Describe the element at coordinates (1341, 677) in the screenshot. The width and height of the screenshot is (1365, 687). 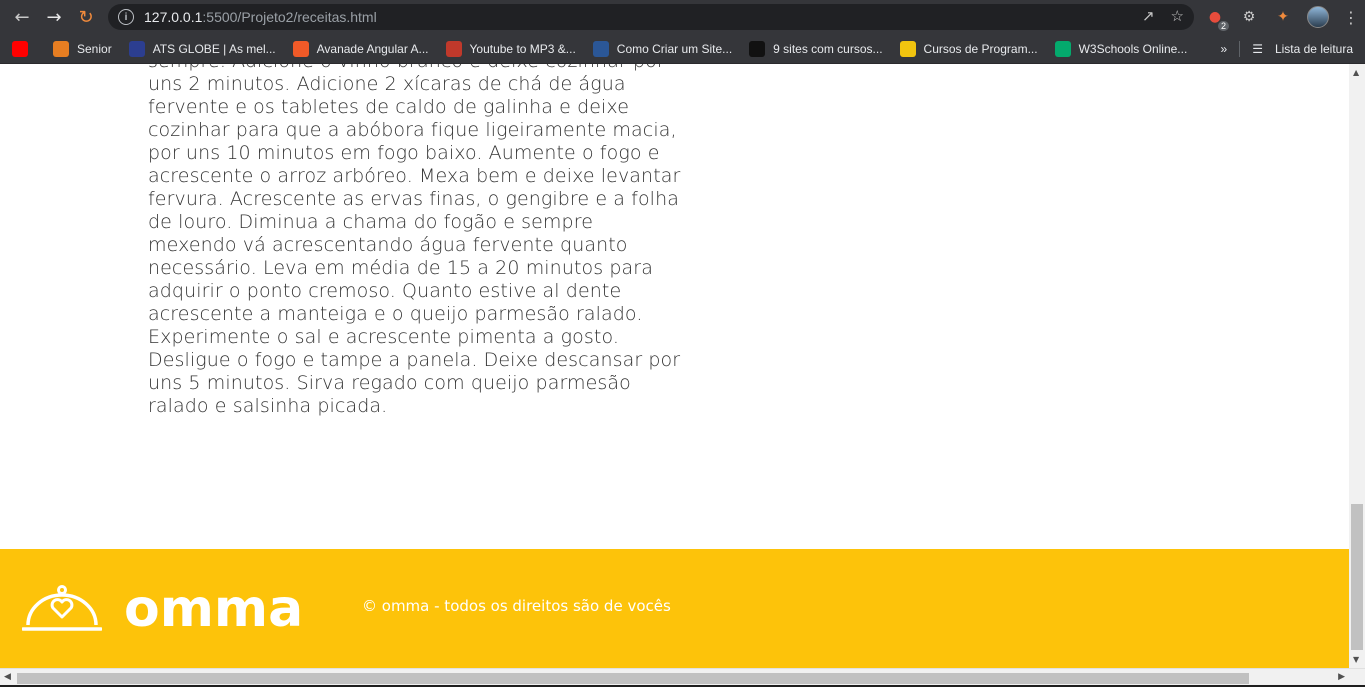
I see `scroll-right-icon: ▶` at that location.